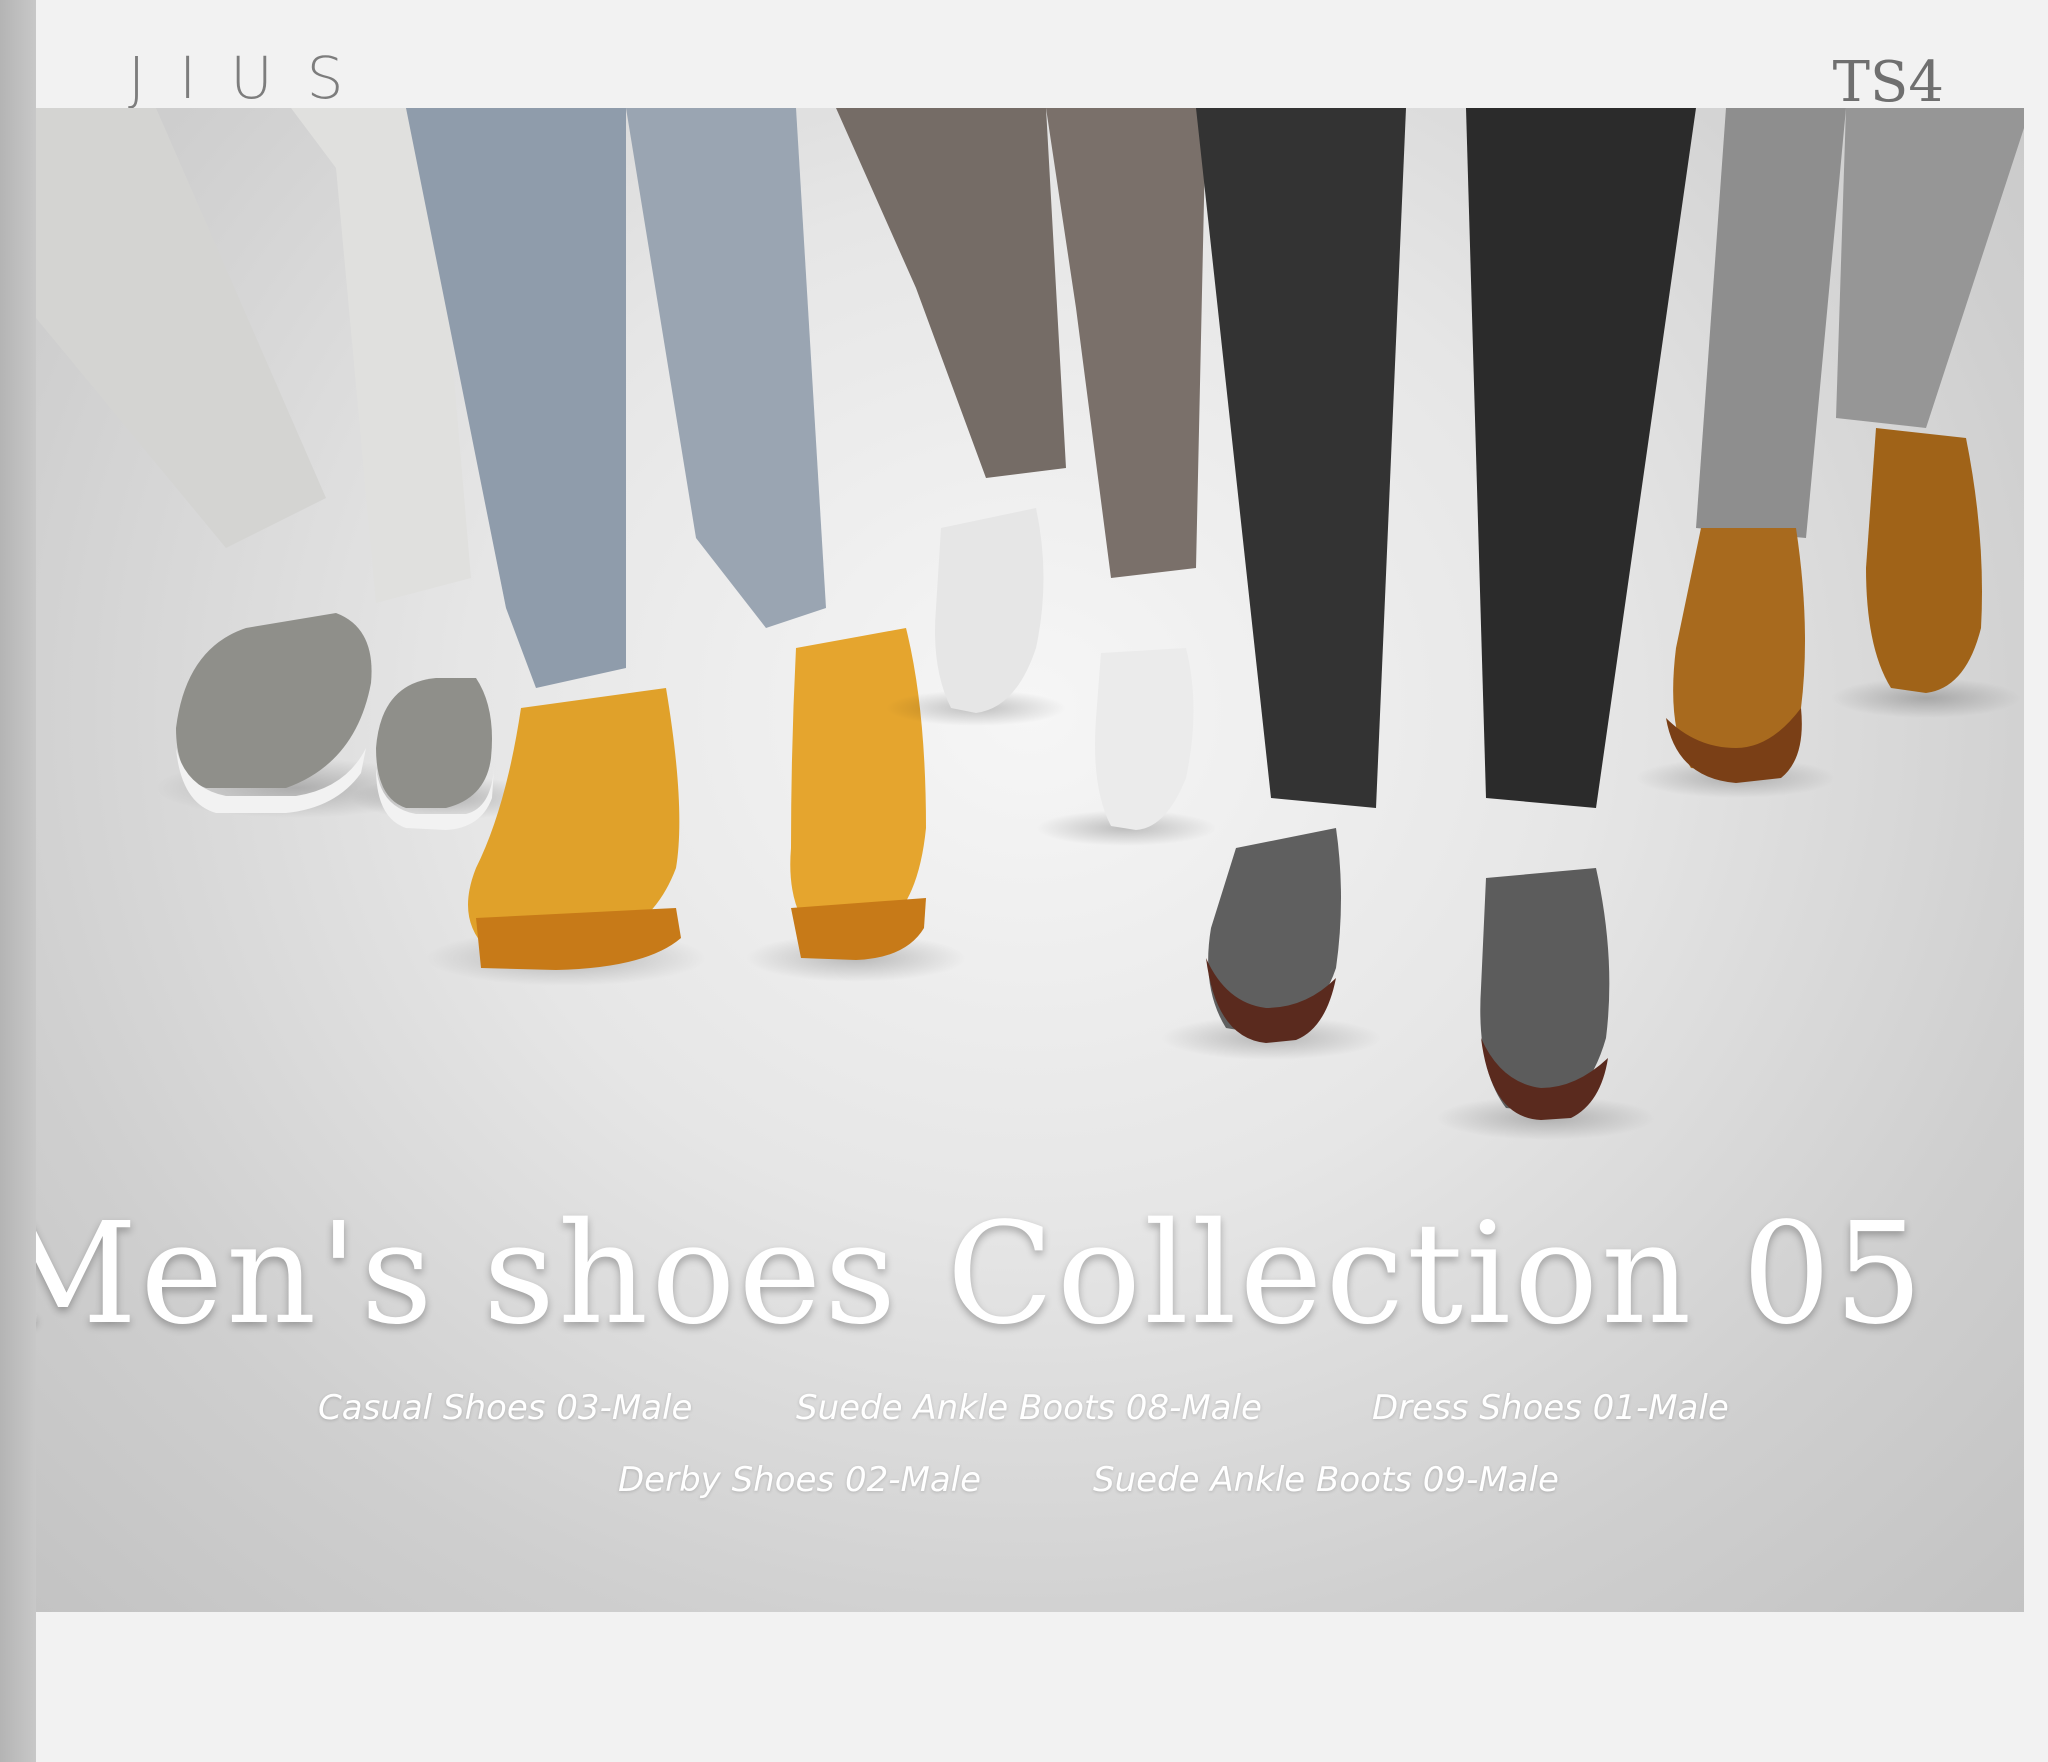 This screenshot has width=2048, height=1762. I want to click on item-suede-ankle-boots-08: Suede Ankle Boots 08-Male, so click(1029, 1408).